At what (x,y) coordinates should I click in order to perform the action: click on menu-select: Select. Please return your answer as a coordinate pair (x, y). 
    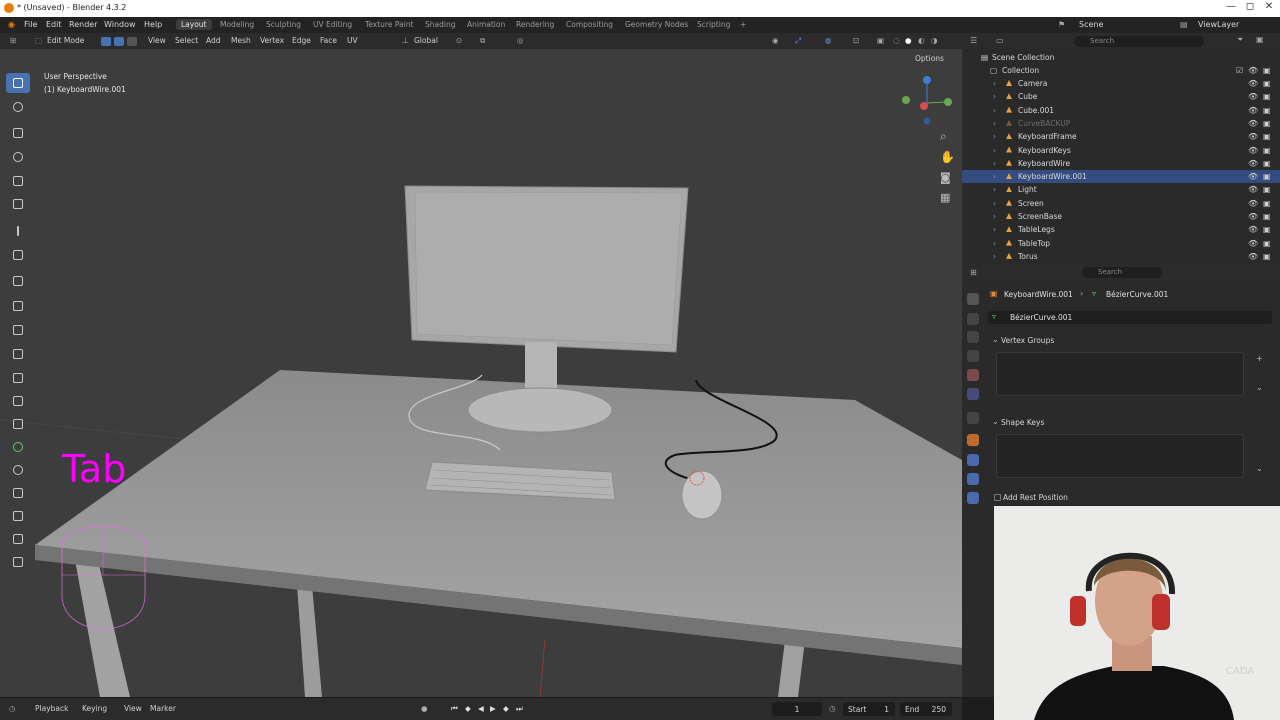
    Looking at the image, I should click on (186, 40).